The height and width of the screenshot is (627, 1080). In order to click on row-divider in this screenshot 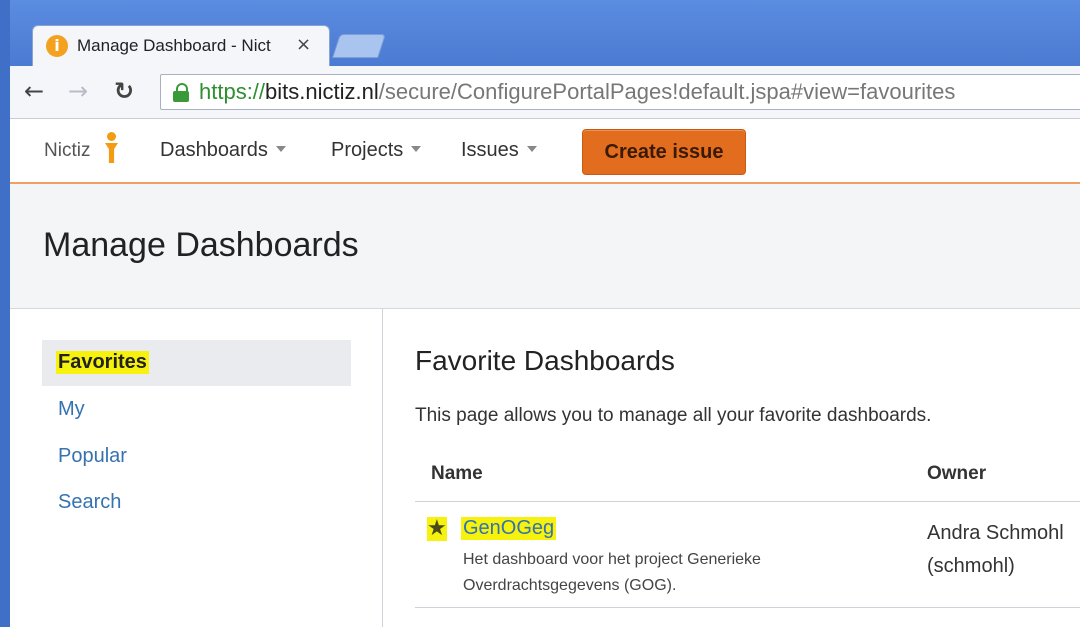, I will do `click(747, 607)`.